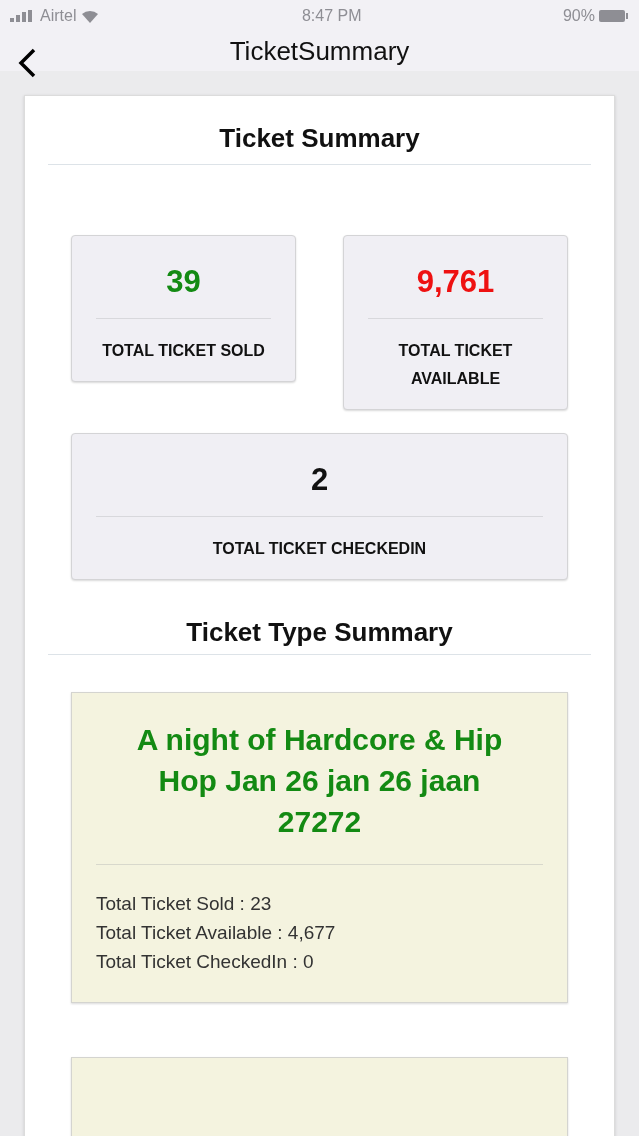 The width and height of the screenshot is (639, 1136). What do you see at coordinates (58, 16) in the screenshot?
I see `carrier-name: Airtel` at bounding box center [58, 16].